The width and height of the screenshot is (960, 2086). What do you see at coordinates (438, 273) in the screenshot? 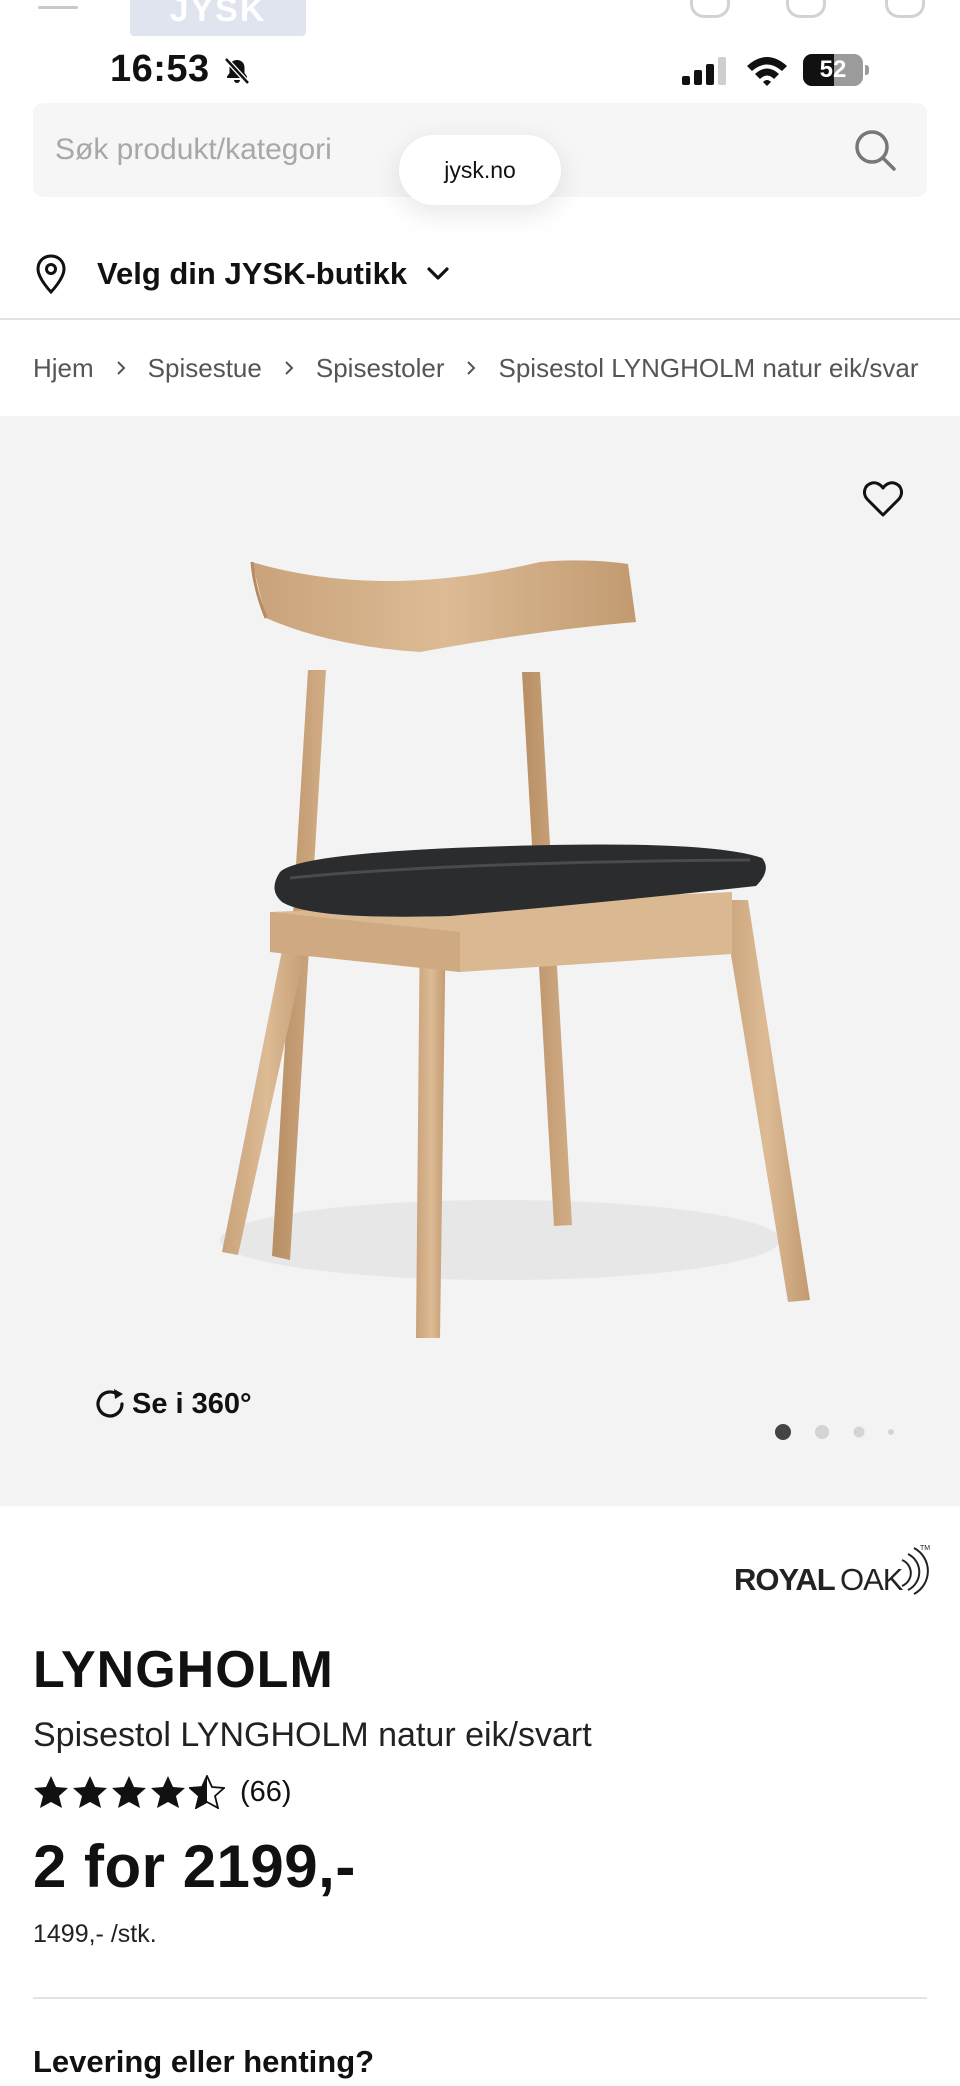
I see `chevron-down-icon` at bounding box center [438, 273].